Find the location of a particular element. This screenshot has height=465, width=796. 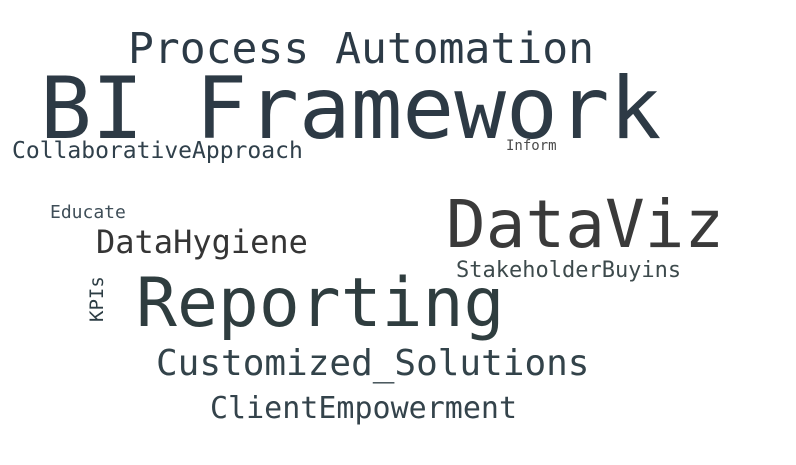

word-customized-solutions: Customized_Solutions is located at coordinates (373, 363).